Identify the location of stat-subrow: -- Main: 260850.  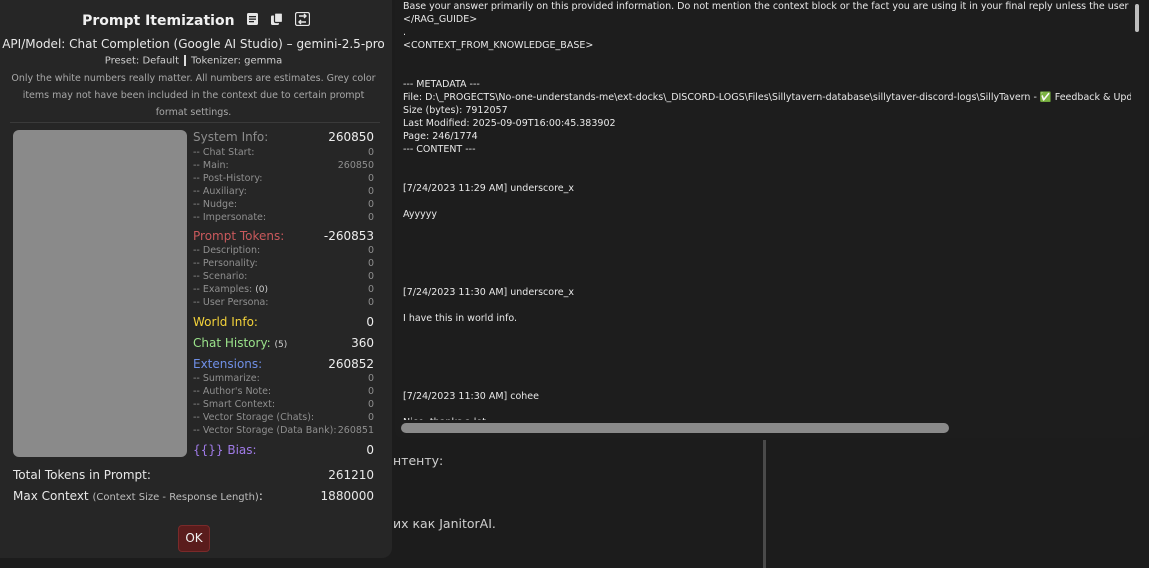
(283, 166).